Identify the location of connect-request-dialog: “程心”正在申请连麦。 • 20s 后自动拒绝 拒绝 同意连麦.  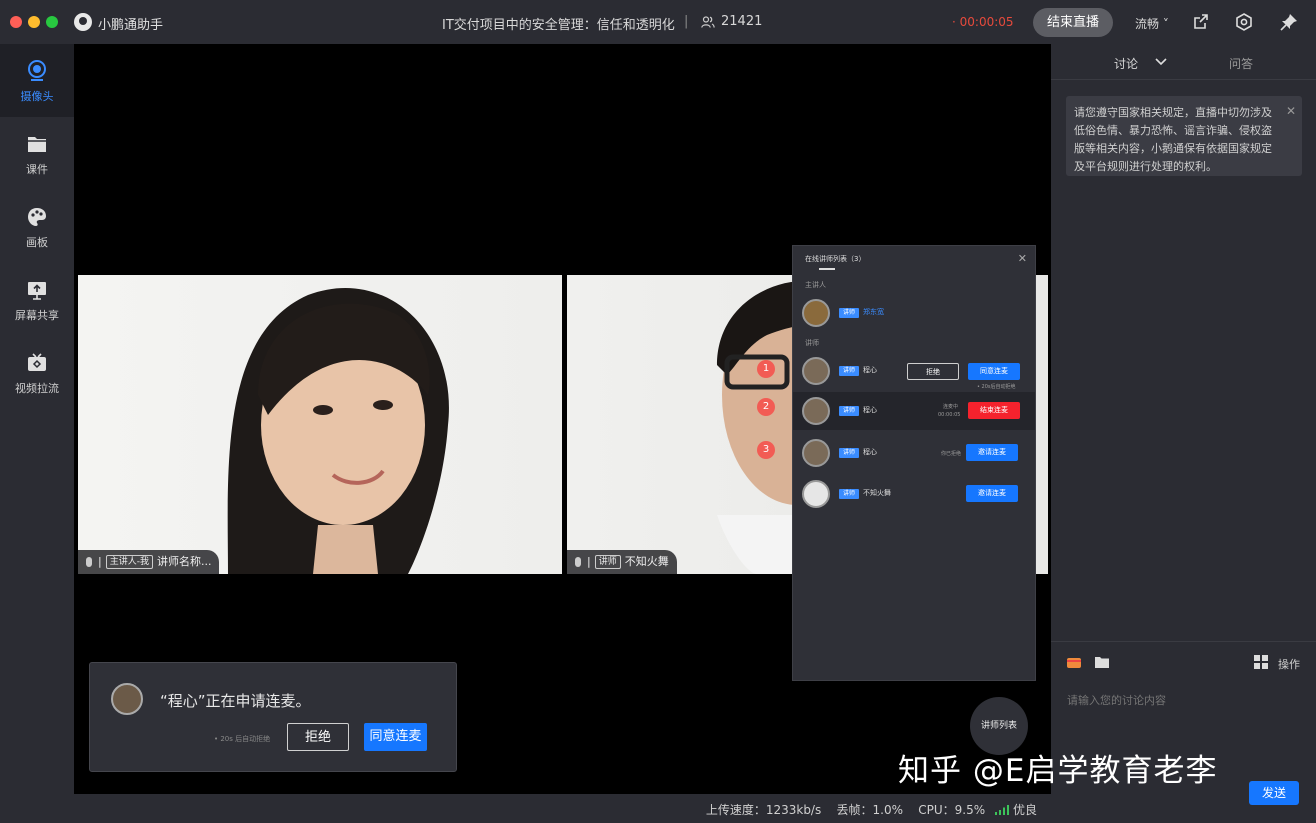
(273, 717).